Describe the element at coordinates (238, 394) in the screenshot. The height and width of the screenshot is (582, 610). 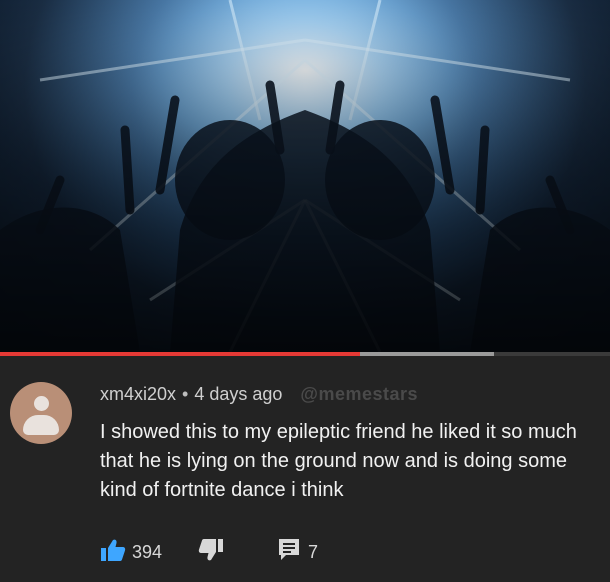
I see `comment-timestamp: 4 days ago` at that location.